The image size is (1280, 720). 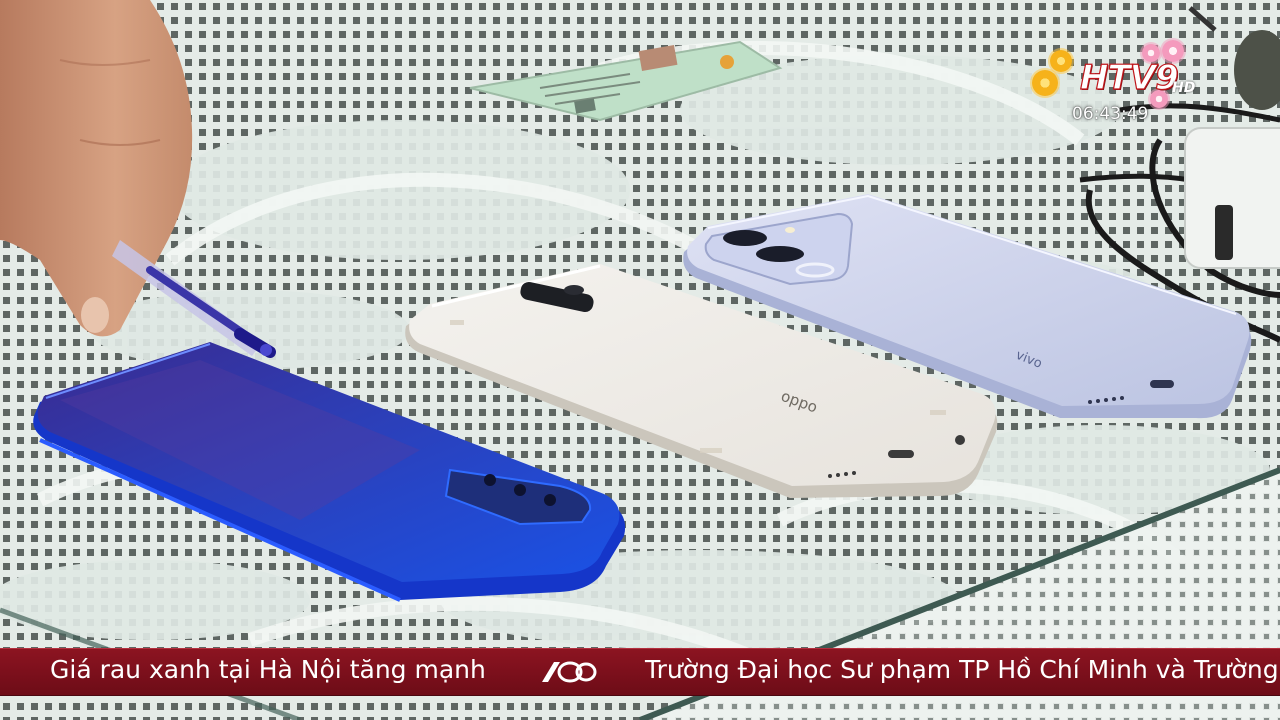 I want to click on channel-name: HTV9, so click(x=1129, y=77).